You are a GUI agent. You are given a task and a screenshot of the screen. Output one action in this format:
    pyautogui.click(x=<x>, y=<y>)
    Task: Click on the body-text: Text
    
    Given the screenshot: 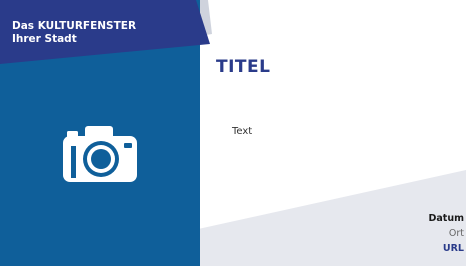 What is the action you would take?
    pyautogui.click(x=242, y=131)
    